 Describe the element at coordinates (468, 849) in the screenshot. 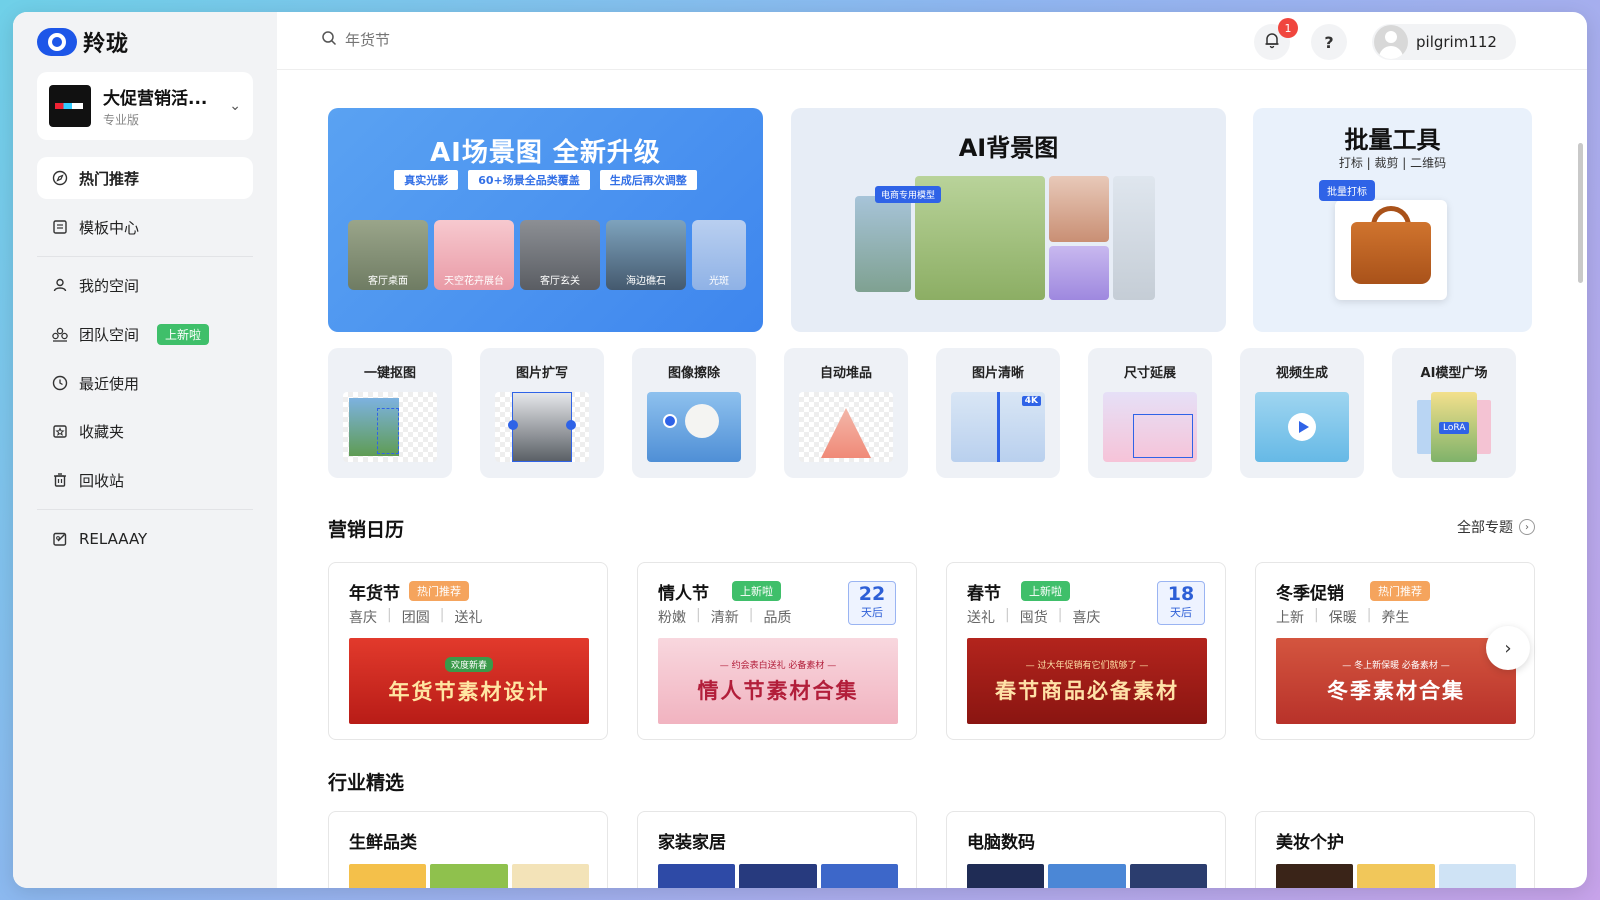

I see `industry-card: 生鲜品类` at that location.